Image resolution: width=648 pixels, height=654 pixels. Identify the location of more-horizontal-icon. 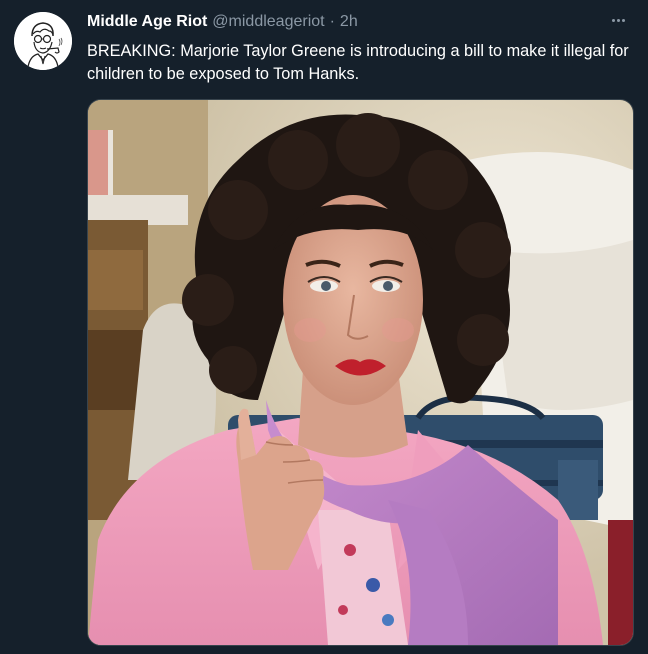
(613, 20).